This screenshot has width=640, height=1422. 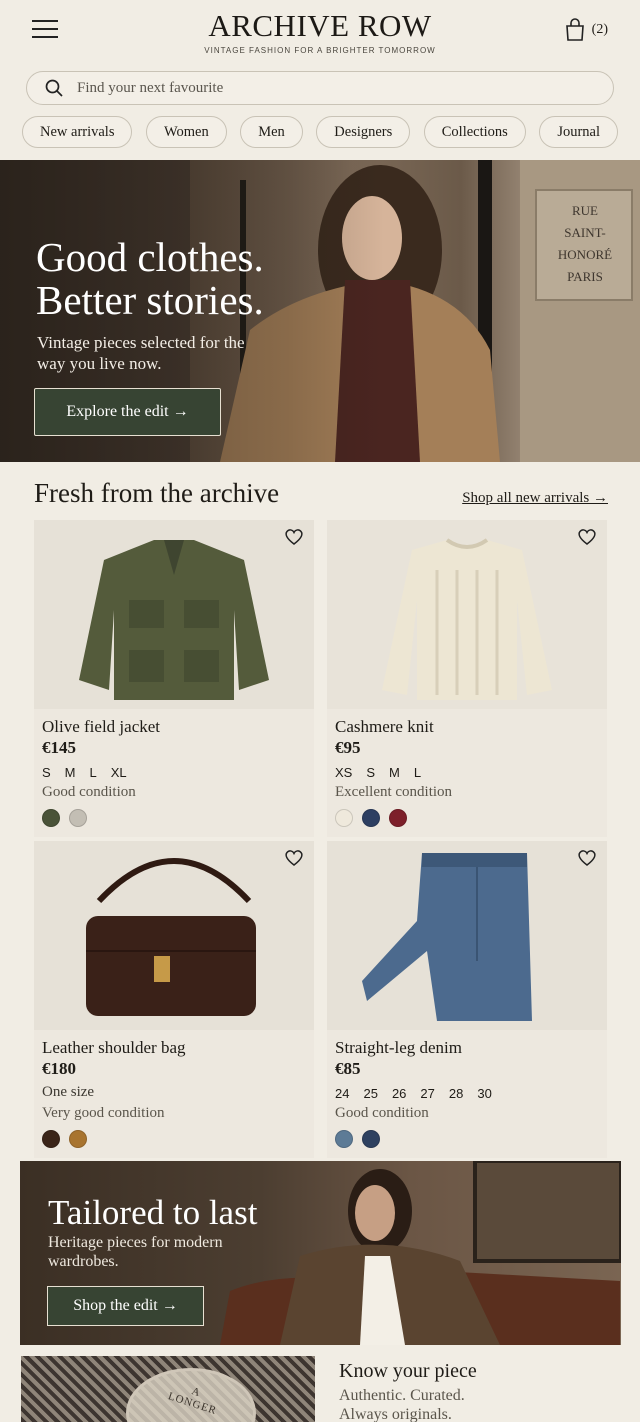 I want to click on denim-image, so click(x=467, y=935).